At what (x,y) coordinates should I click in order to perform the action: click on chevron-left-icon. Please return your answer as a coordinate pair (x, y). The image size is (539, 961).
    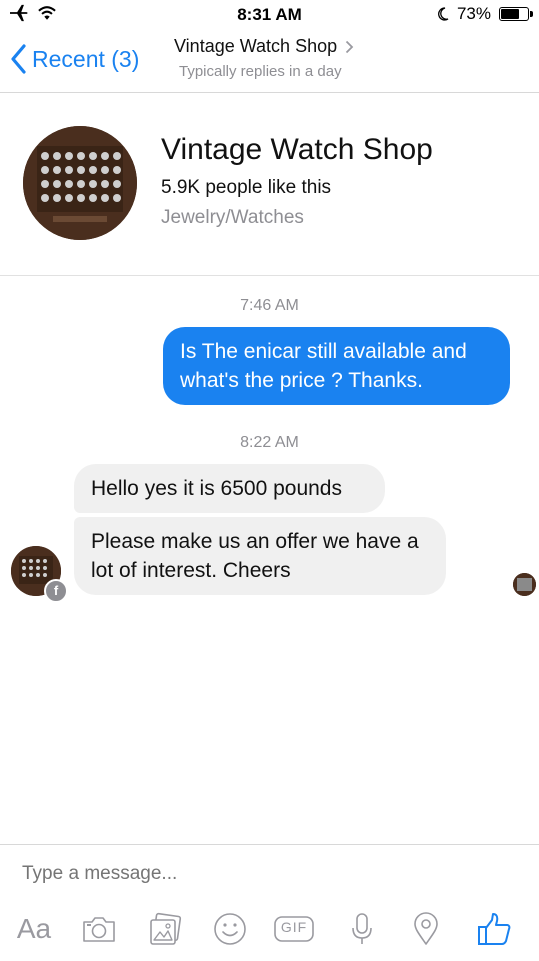
    Looking at the image, I should click on (18, 59).